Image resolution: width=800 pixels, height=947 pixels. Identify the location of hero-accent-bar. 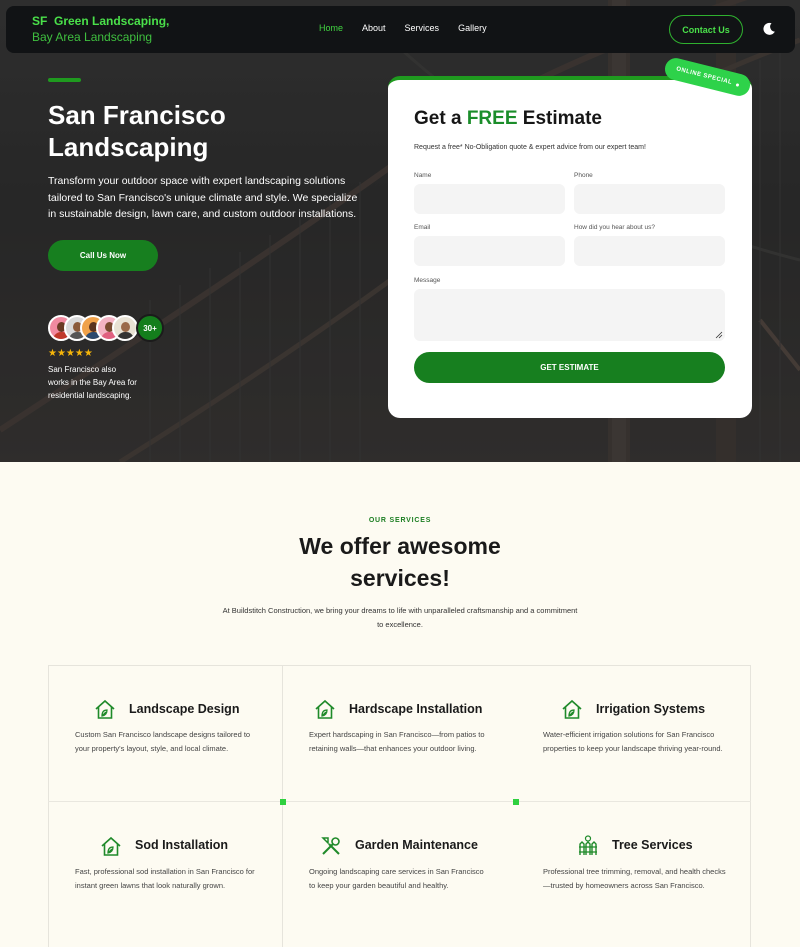
(64, 80).